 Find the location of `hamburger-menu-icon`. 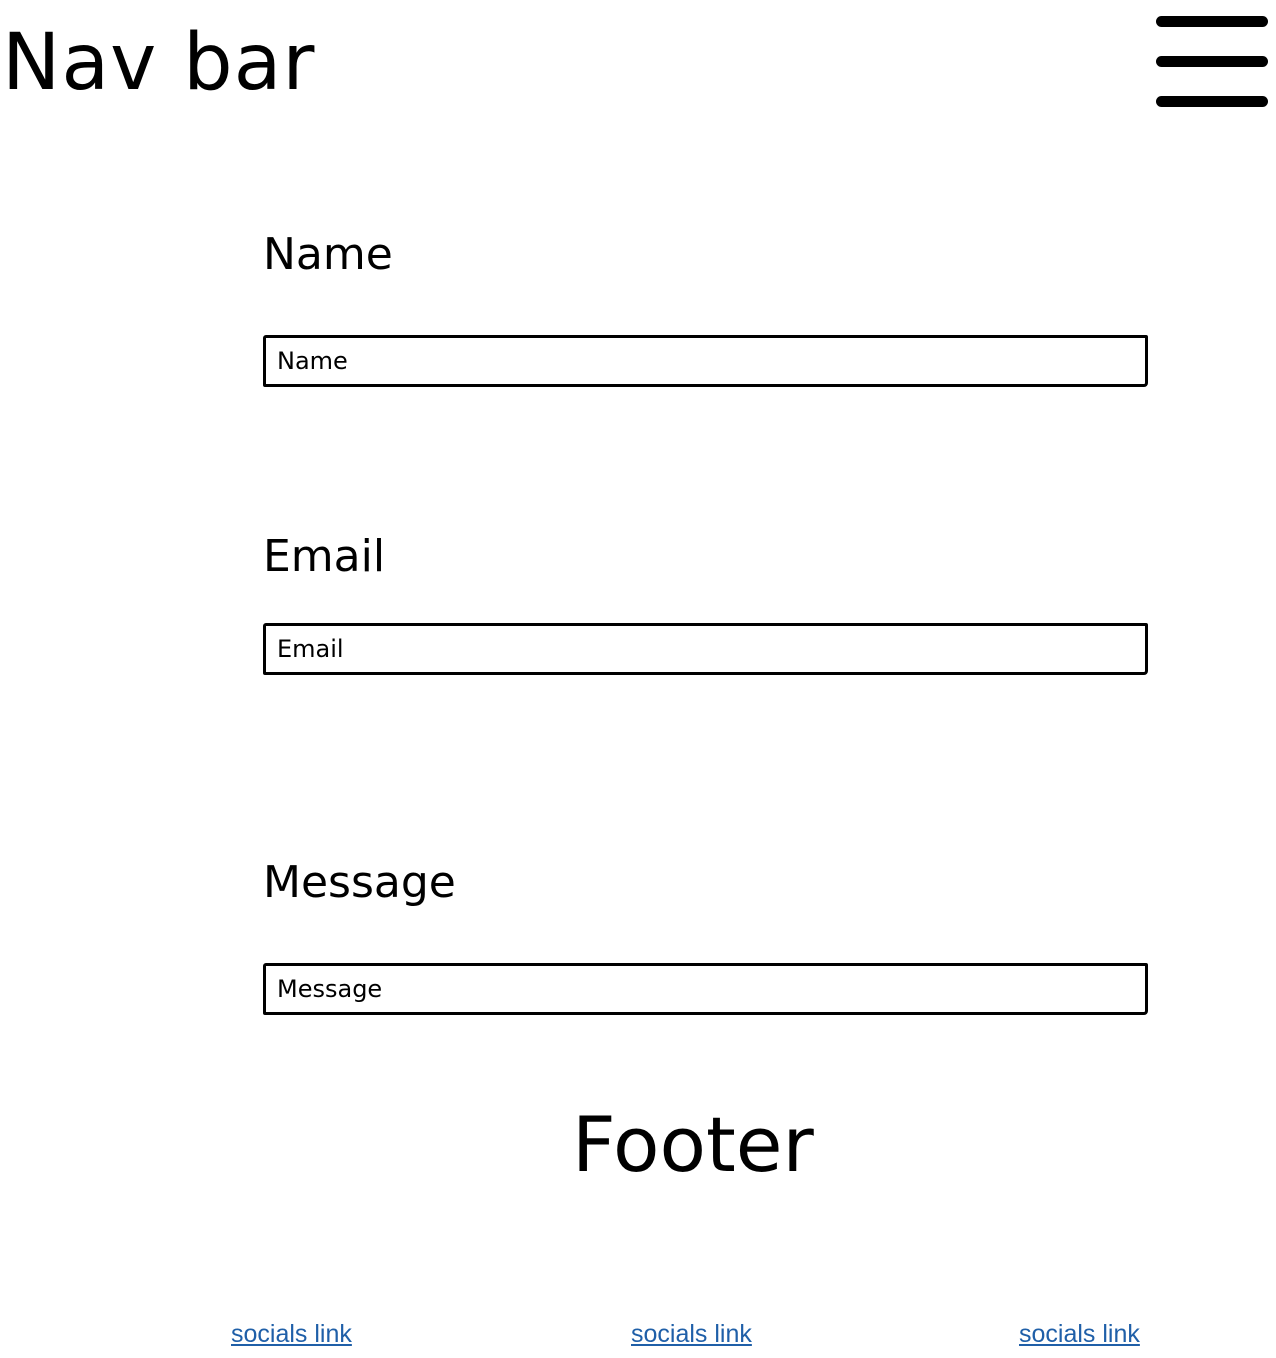

hamburger-menu-icon is located at coordinates (1212, 62).